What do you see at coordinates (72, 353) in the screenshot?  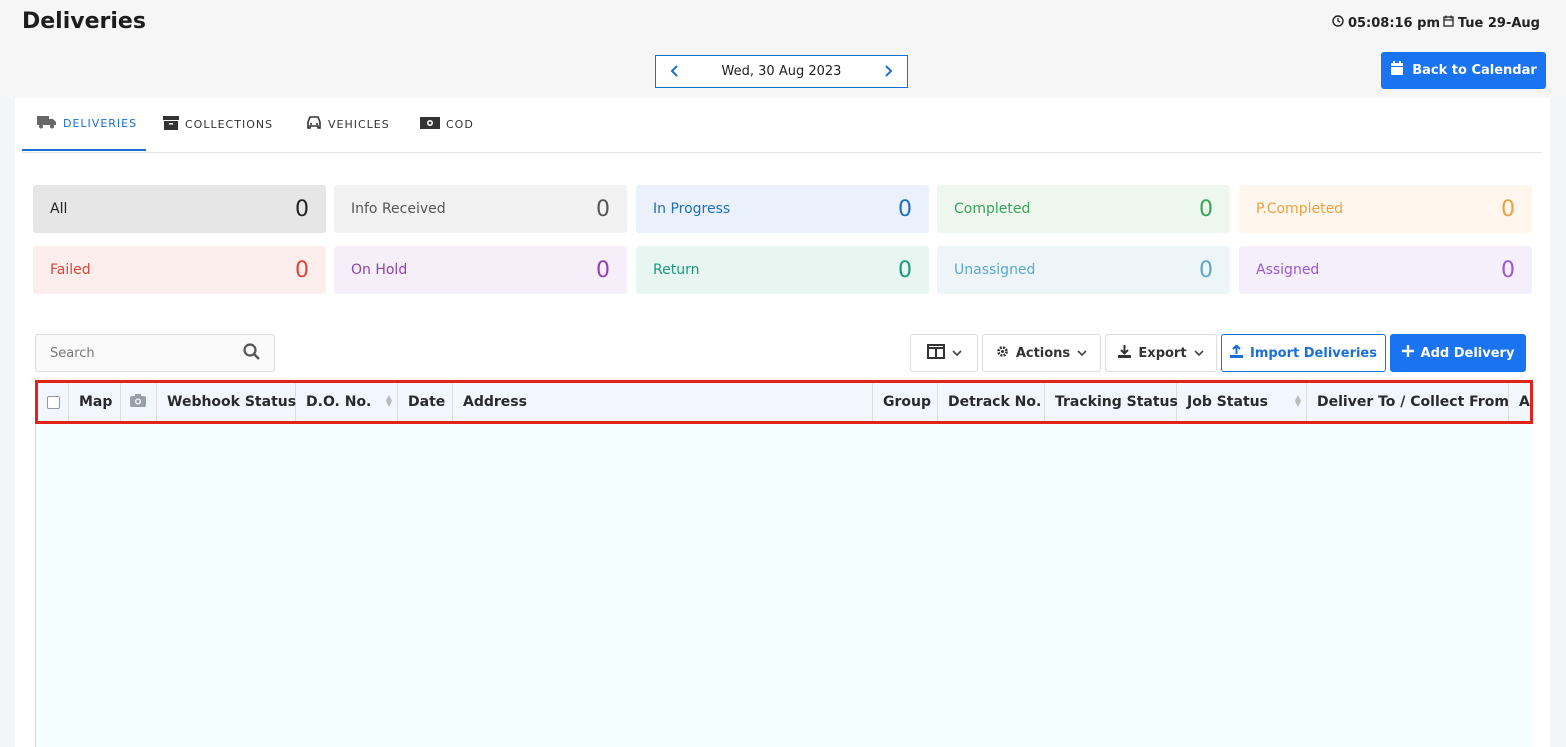 I see `search-input: Search` at bounding box center [72, 353].